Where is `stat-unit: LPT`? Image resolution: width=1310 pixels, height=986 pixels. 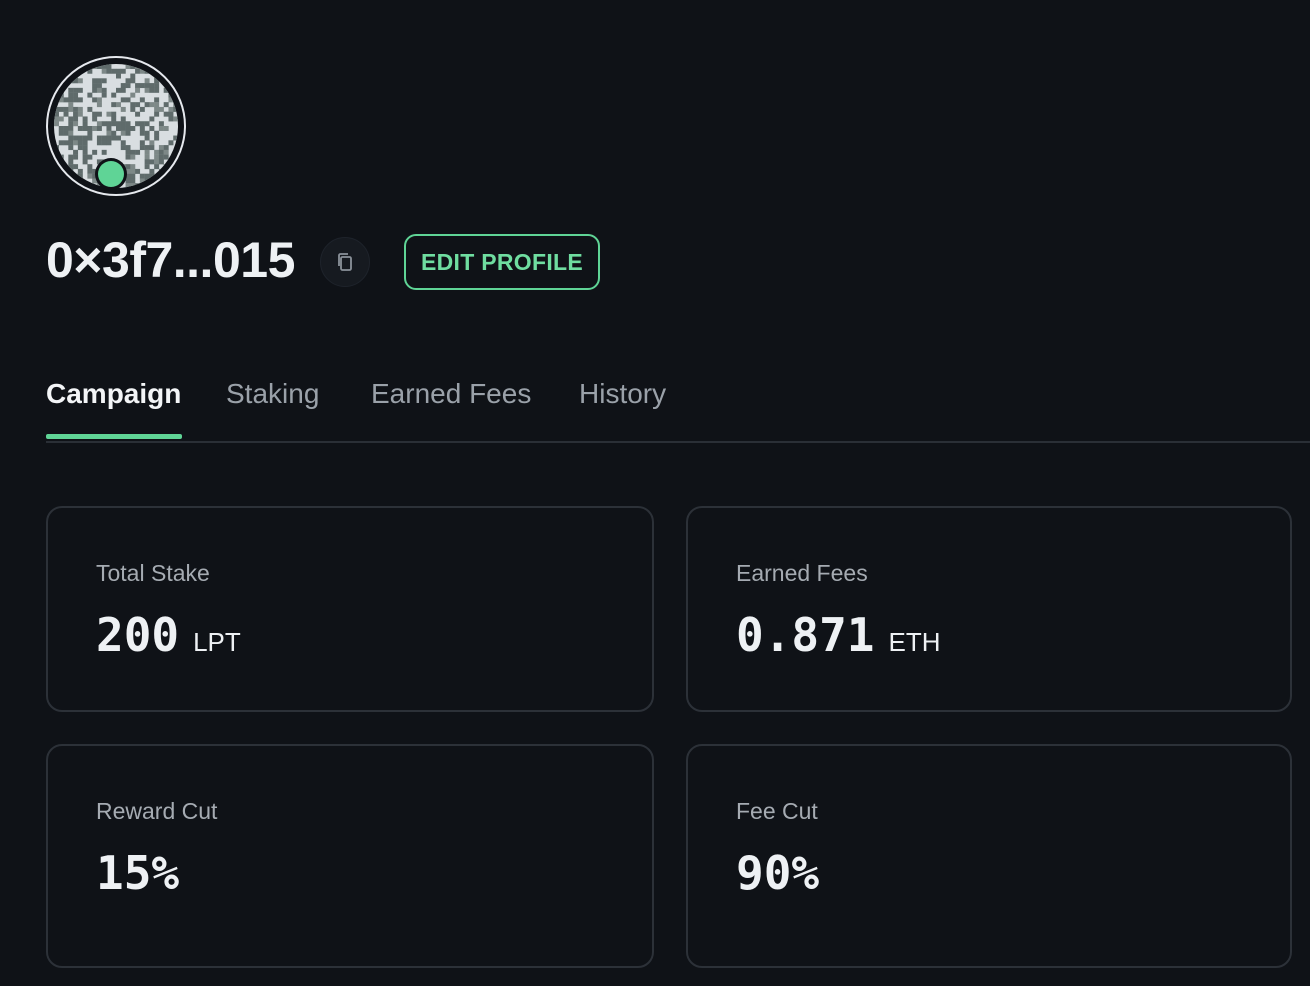
stat-unit: LPT is located at coordinates (217, 642).